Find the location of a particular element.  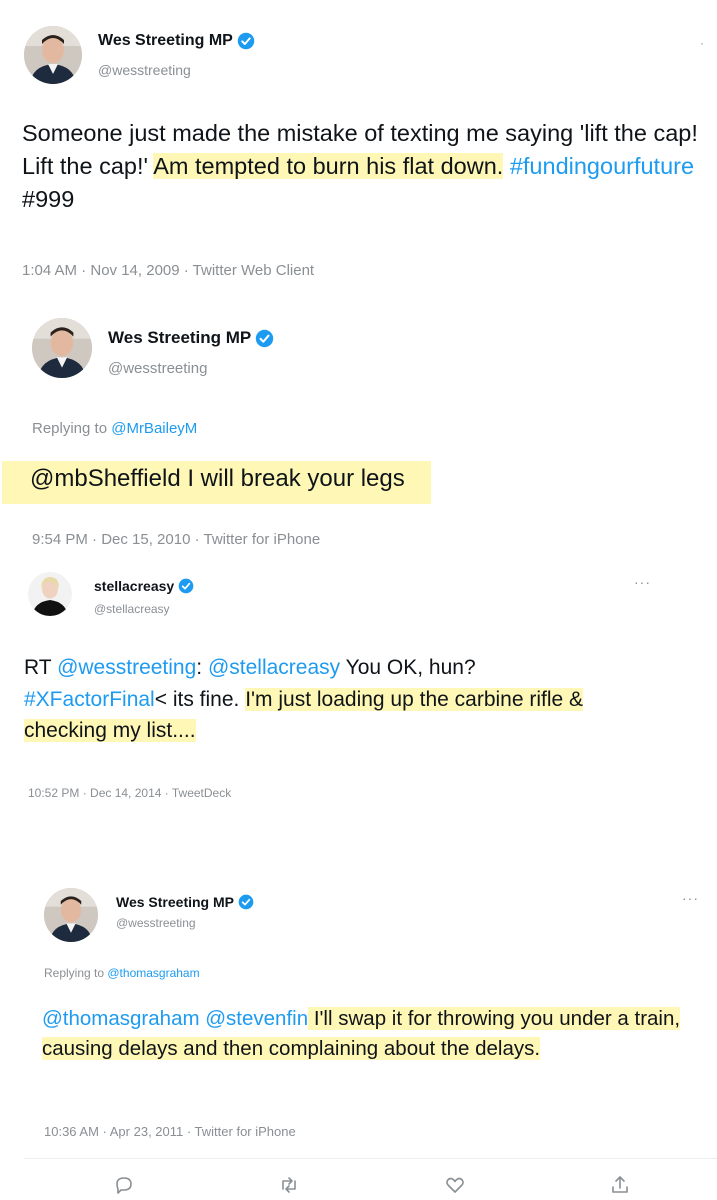

share-icon is located at coordinates (620, 1185).